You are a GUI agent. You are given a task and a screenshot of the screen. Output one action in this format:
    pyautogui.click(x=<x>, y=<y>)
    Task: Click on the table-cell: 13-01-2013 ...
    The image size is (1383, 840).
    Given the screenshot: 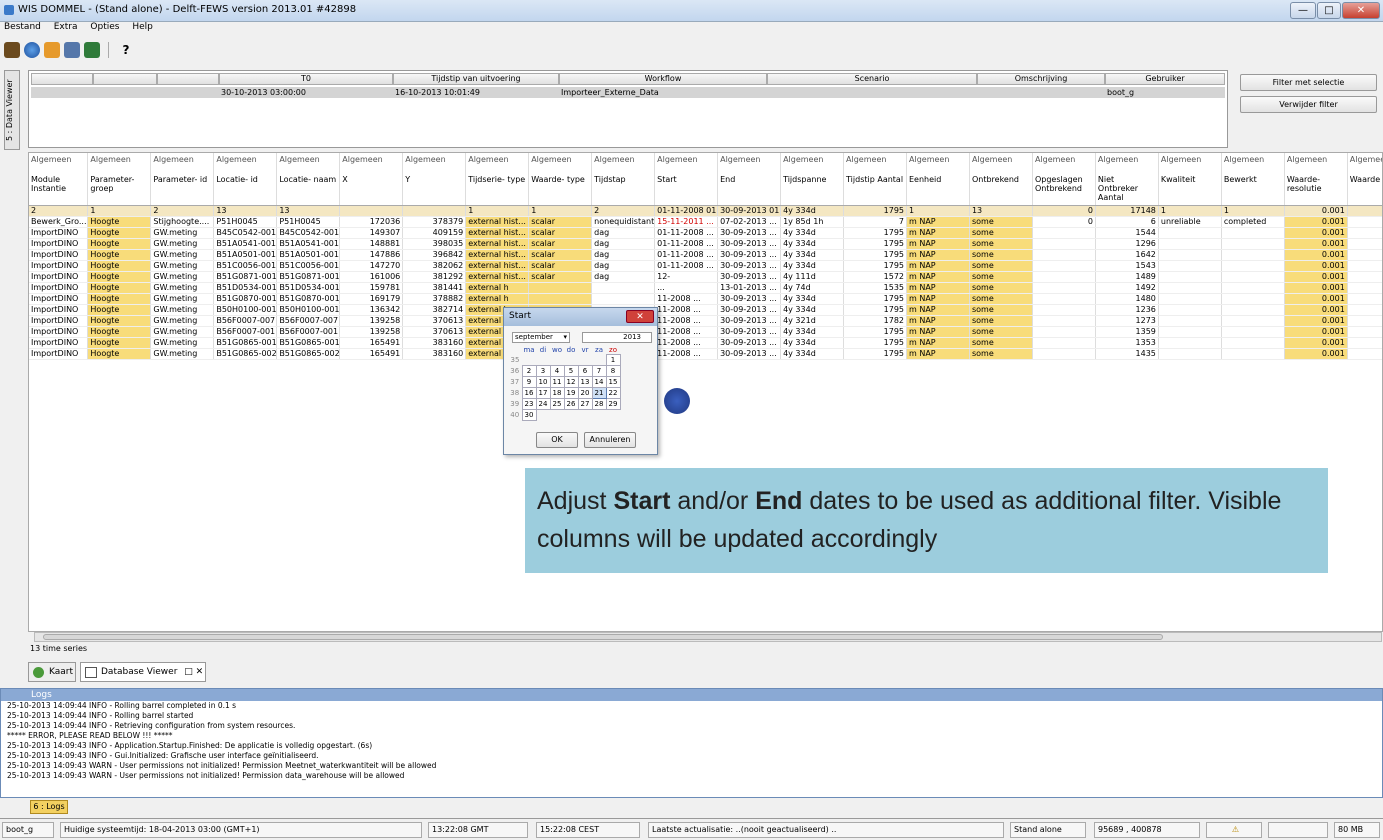 What is the action you would take?
    pyautogui.click(x=749, y=288)
    